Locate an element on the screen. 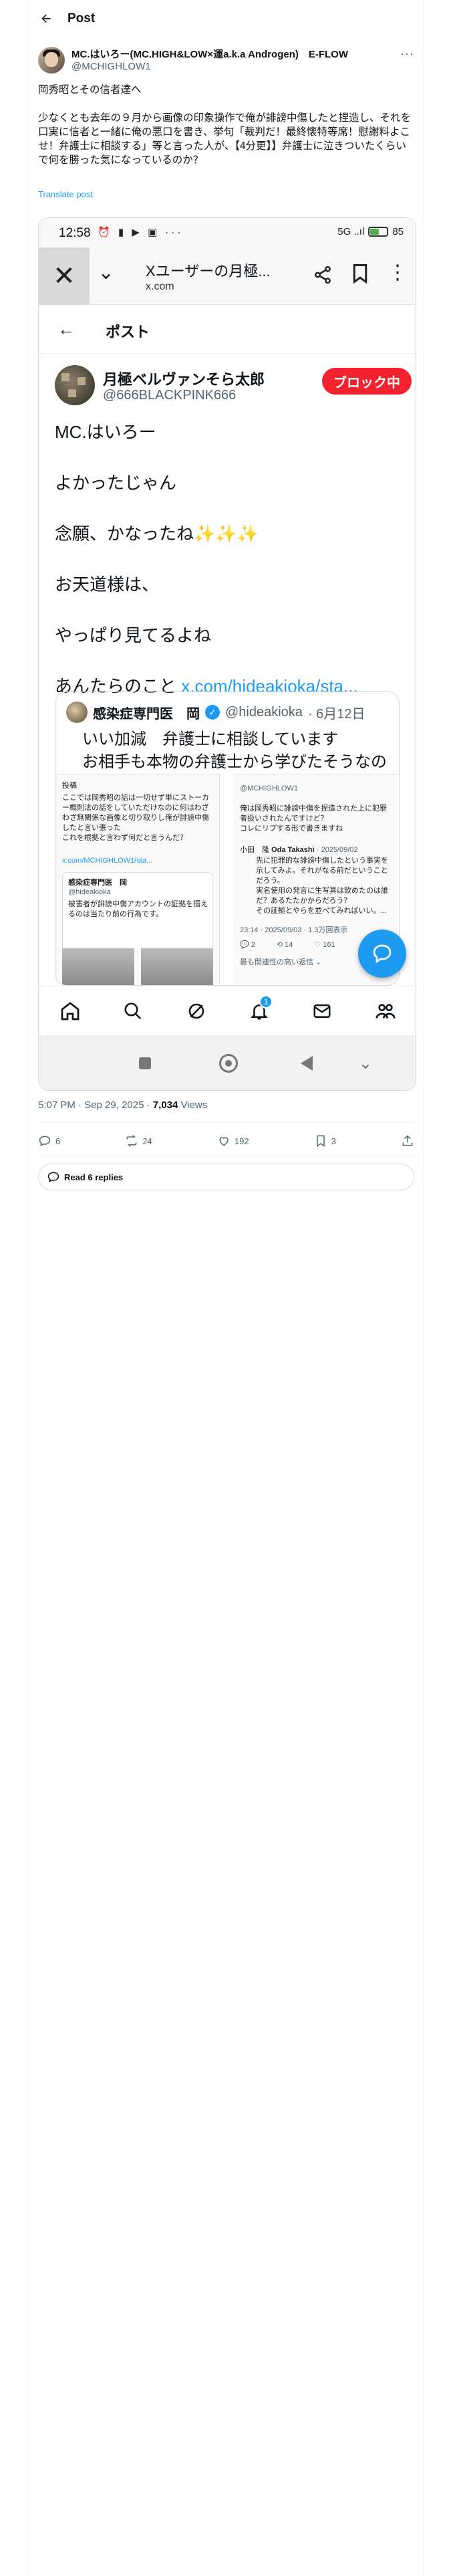 This screenshot has width=451, height=2576. shot-reply-count: 💬 2 is located at coordinates (247, 945).